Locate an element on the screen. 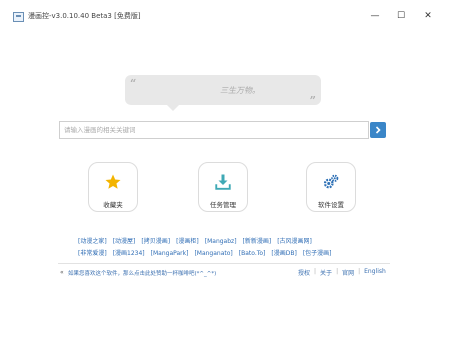 Image resolution: width=452 pixels, height=359 pixels. close-button: ✕ is located at coordinates (428, 16).